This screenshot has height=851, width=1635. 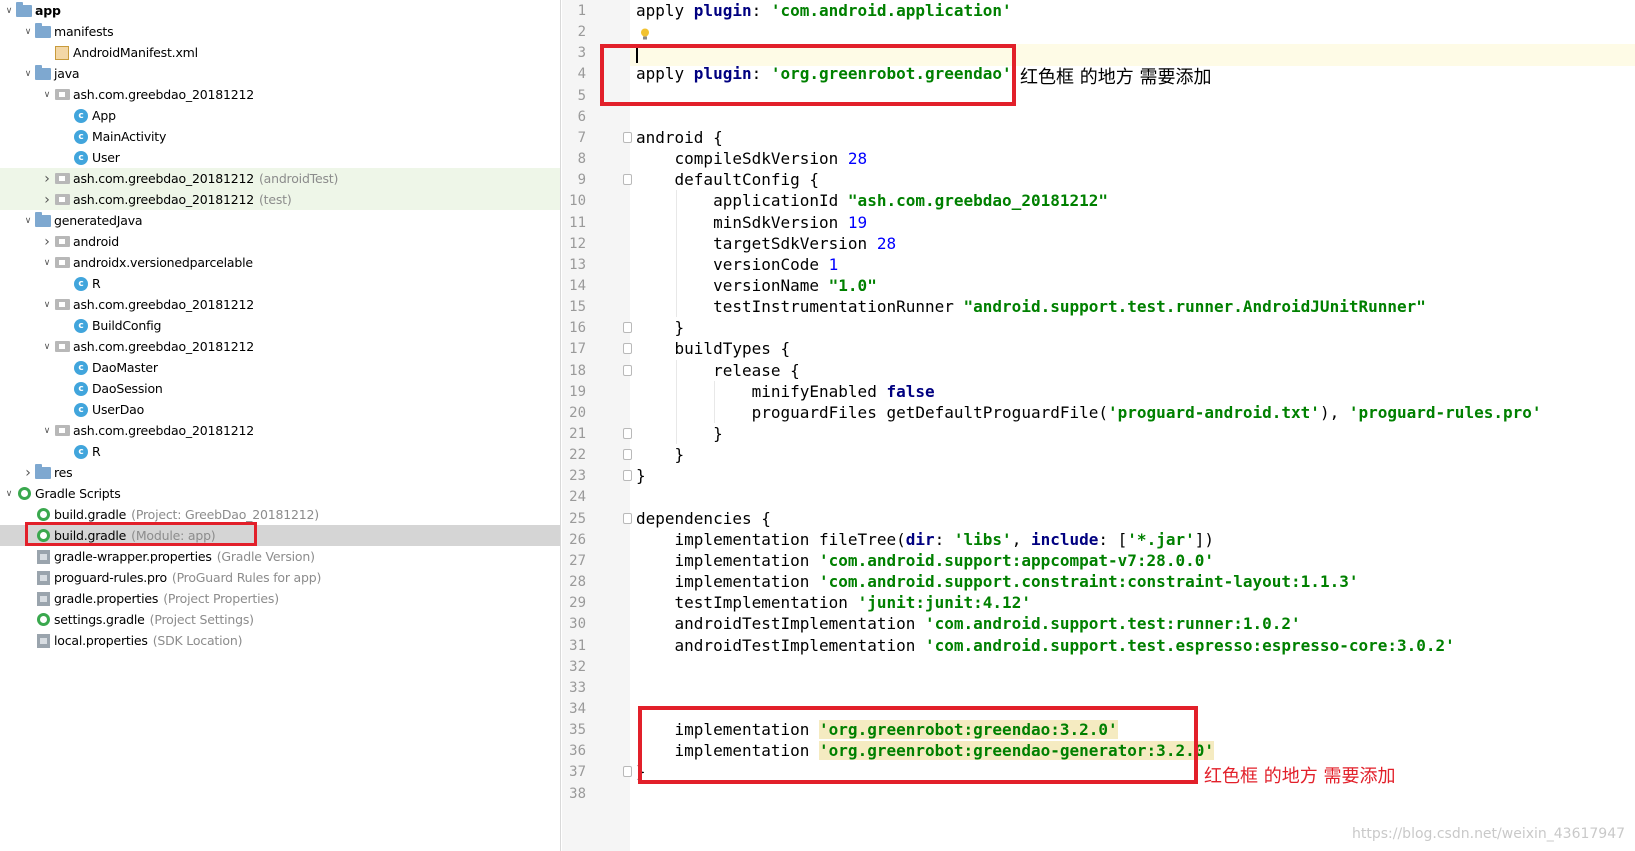 What do you see at coordinates (1489, 834) in the screenshot?
I see `watermark-url: https://blog.csdn.net/weixin_43617947` at bounding box center [1489, 834].